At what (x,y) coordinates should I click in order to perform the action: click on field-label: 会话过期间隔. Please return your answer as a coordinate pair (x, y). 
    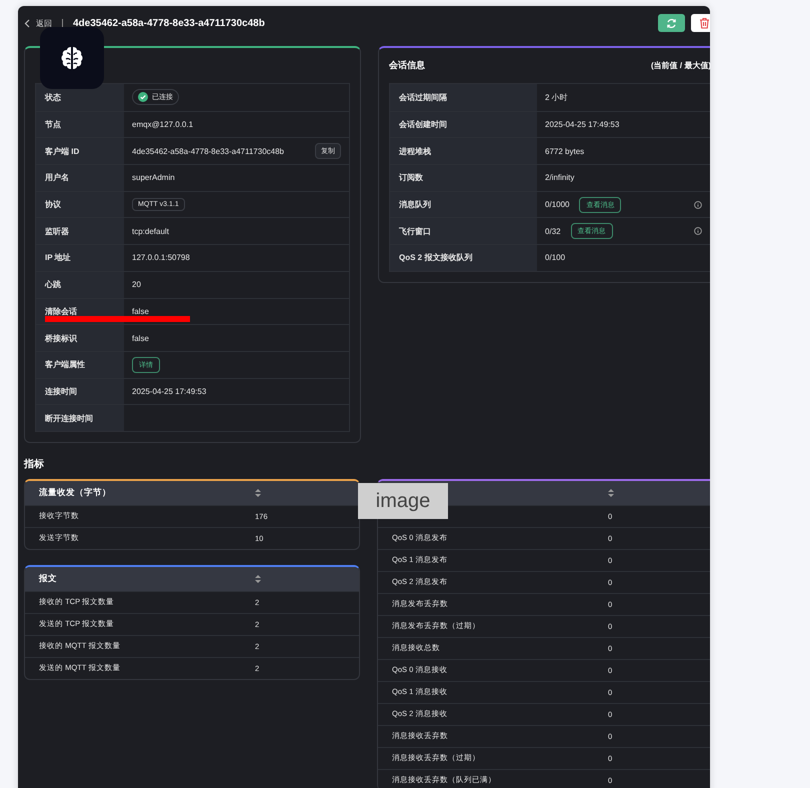
    Looking at the image, I should click on (423, 97).